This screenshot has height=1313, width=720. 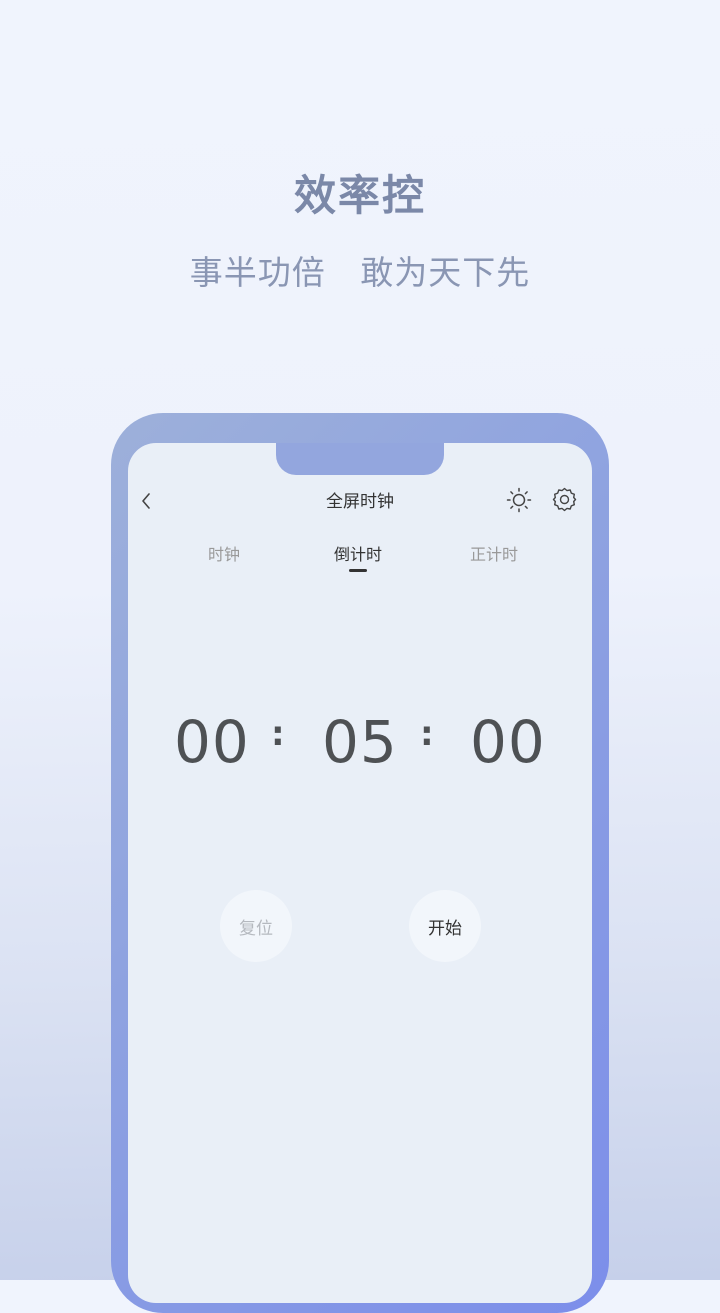 I want to click on reset-button-label: 复位, so click(x=256, y=928).